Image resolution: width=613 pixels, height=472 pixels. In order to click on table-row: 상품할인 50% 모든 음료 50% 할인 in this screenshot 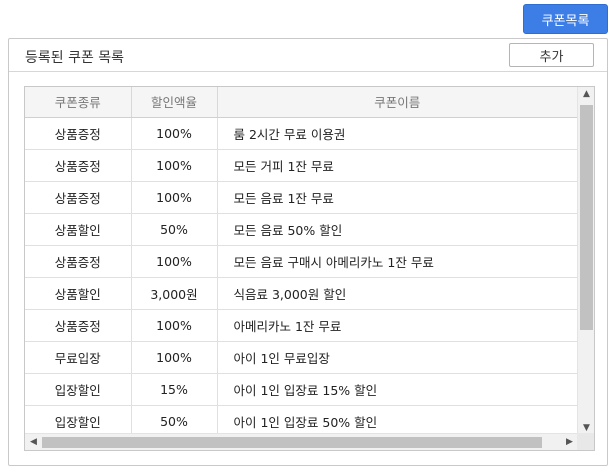, I will do `click(301, 229)`.